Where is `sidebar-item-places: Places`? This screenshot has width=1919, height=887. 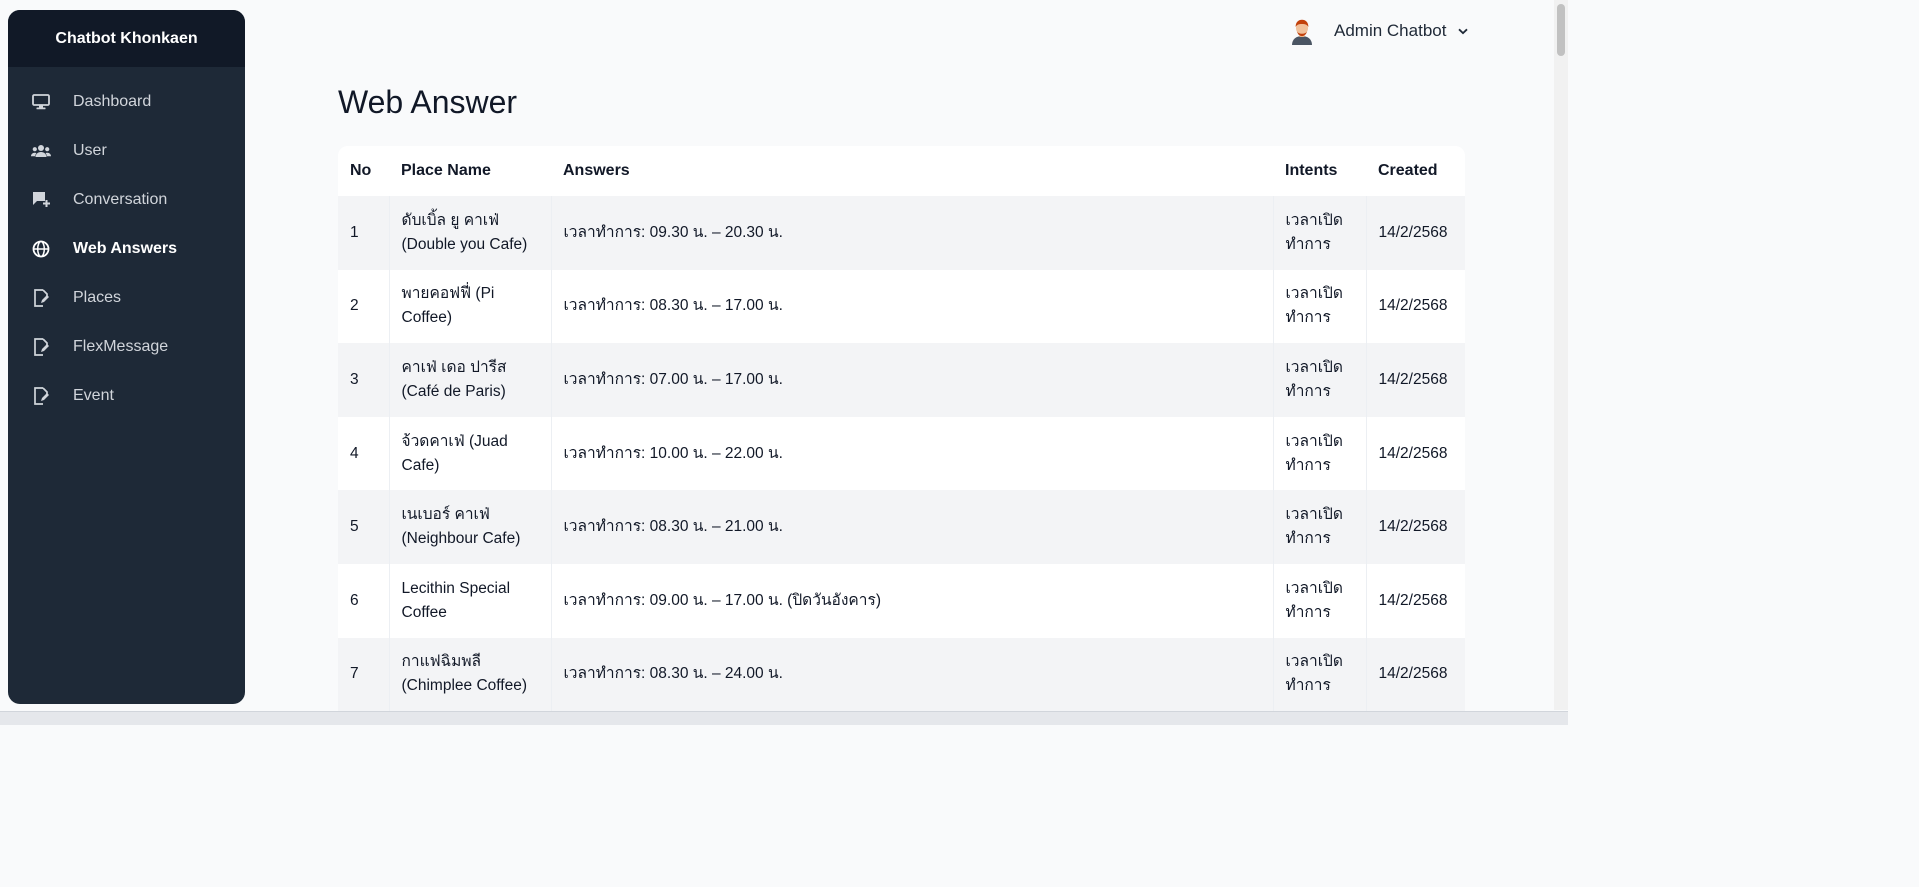
sidebar-item-places: Places is located at coordinates (126, 297).